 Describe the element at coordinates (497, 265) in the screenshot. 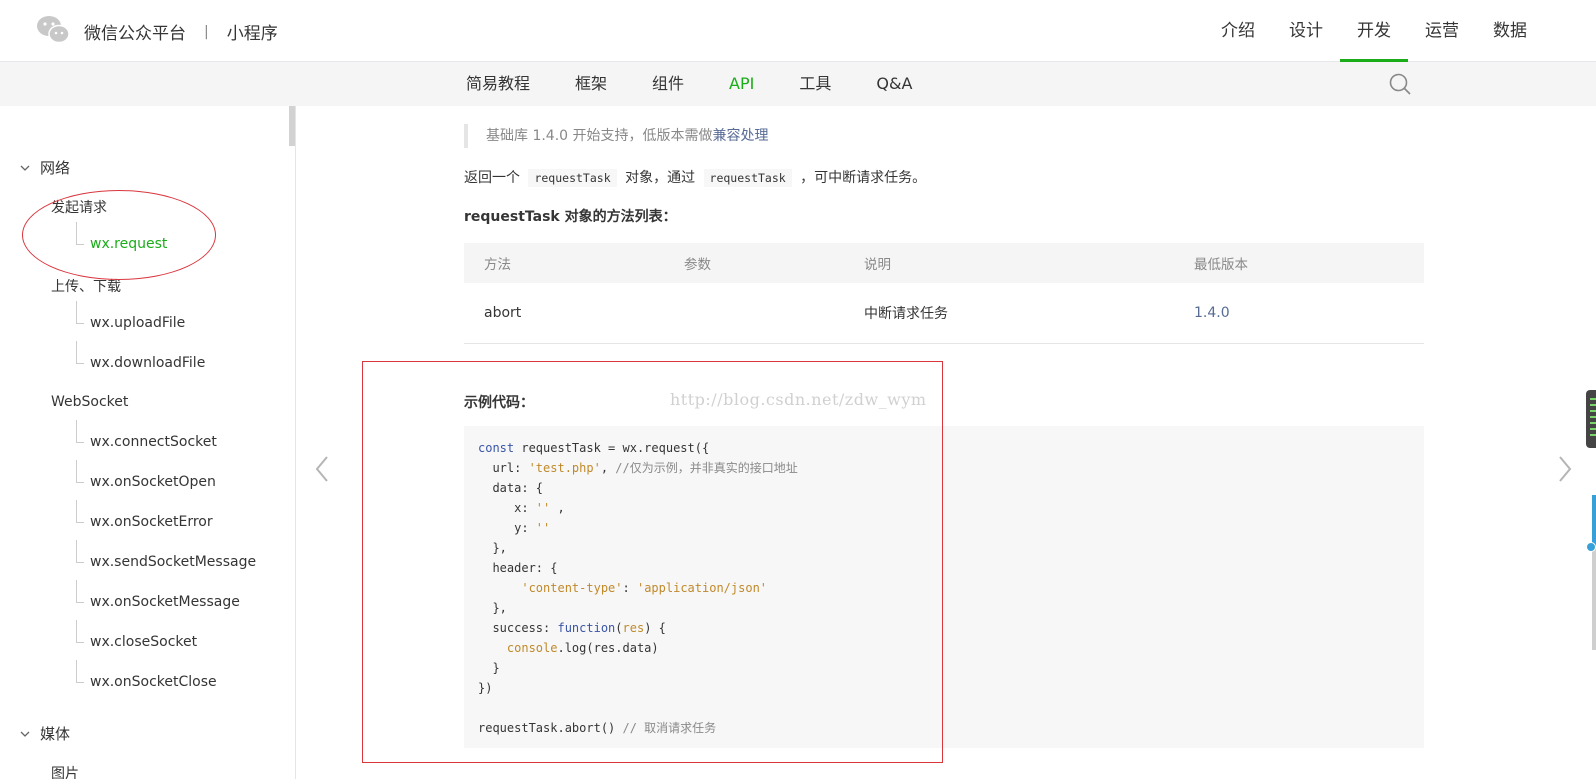

I see `column-header: 方法` at that location.